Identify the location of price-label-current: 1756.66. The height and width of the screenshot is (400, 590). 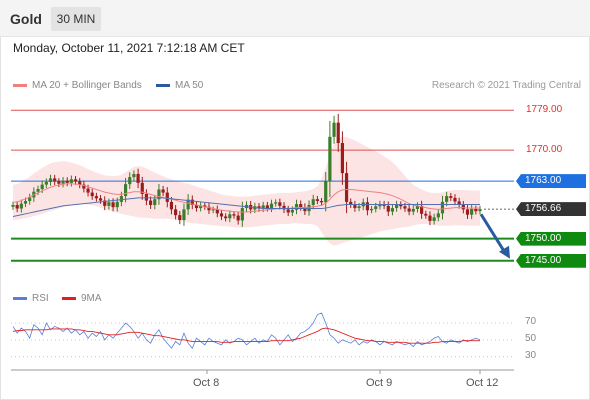
(551, 209).